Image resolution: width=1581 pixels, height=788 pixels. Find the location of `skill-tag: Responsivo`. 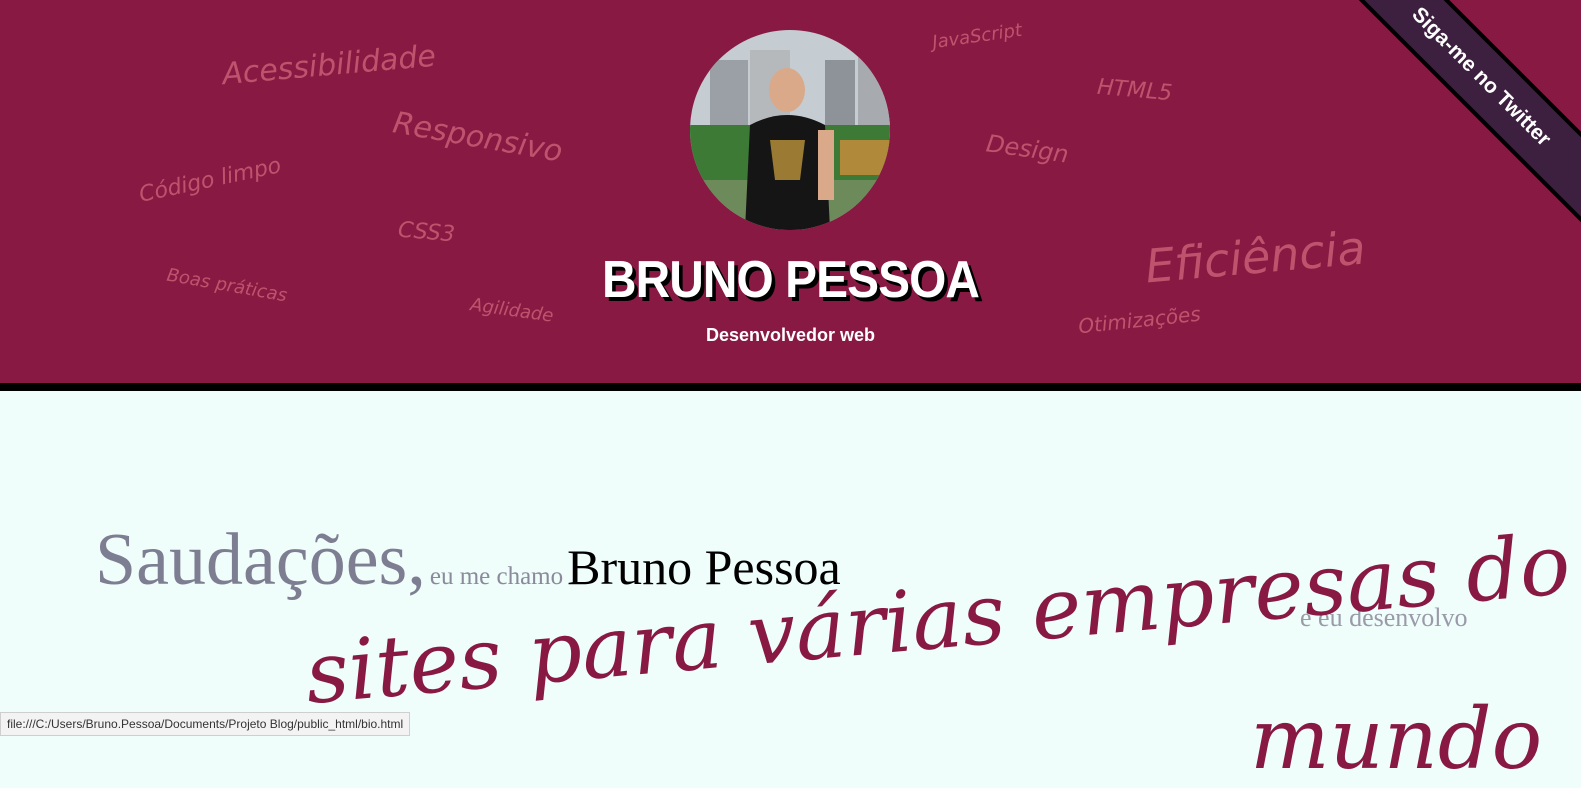

skill-tag: Responsivo is located at coordinates (478, 137).